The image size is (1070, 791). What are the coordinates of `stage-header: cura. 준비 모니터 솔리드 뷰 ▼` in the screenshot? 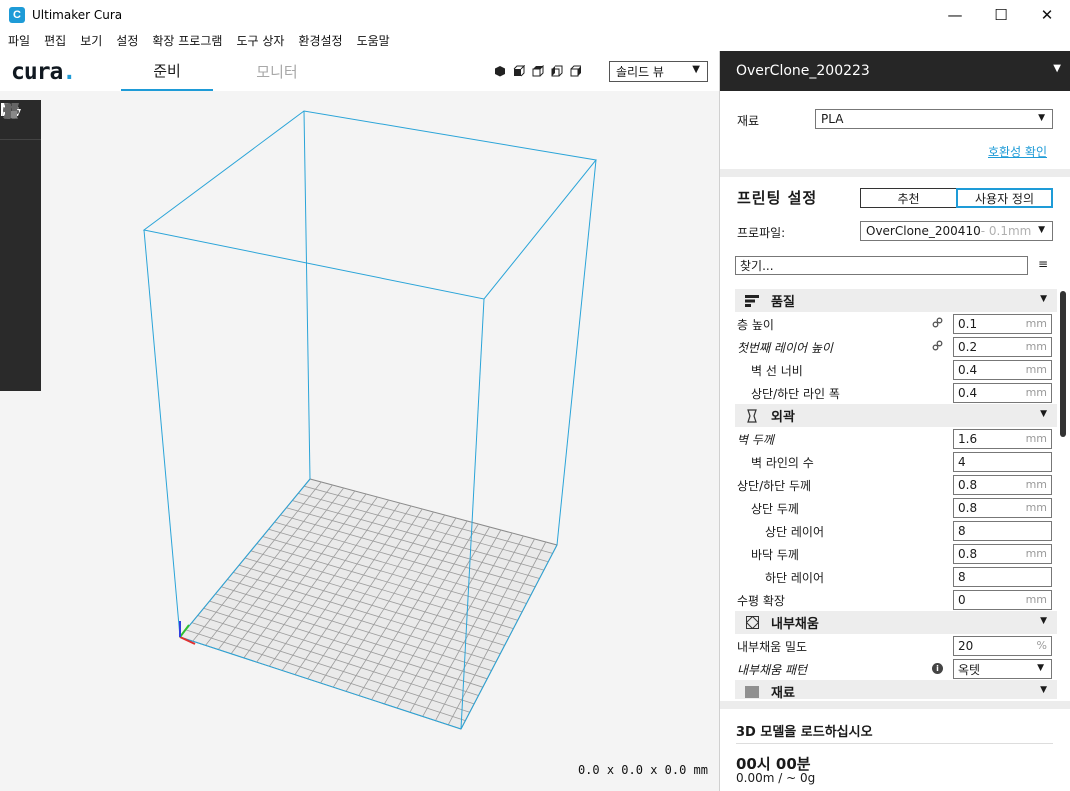 It's located at (359, 71).